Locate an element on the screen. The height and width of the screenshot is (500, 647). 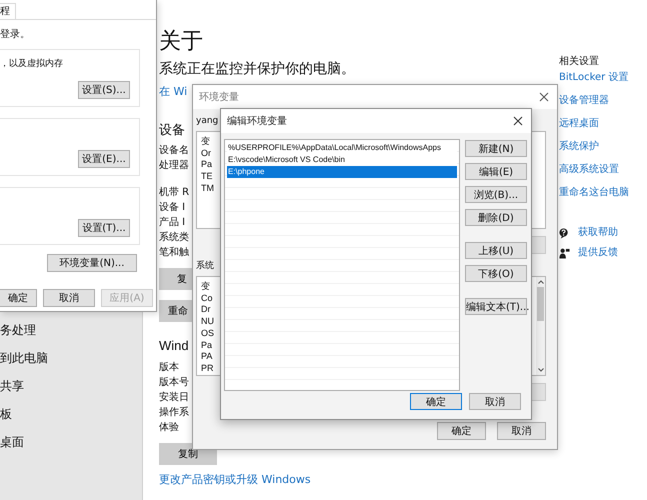
ok-button: 确定 is located at coordinates (436, 401).